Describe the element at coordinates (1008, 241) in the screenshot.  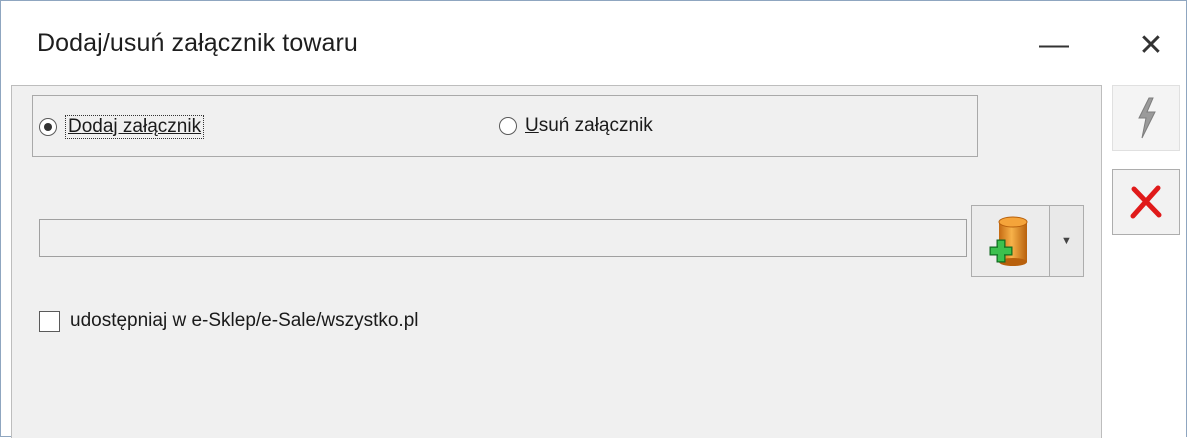
I see `database-add-icon` at that location.